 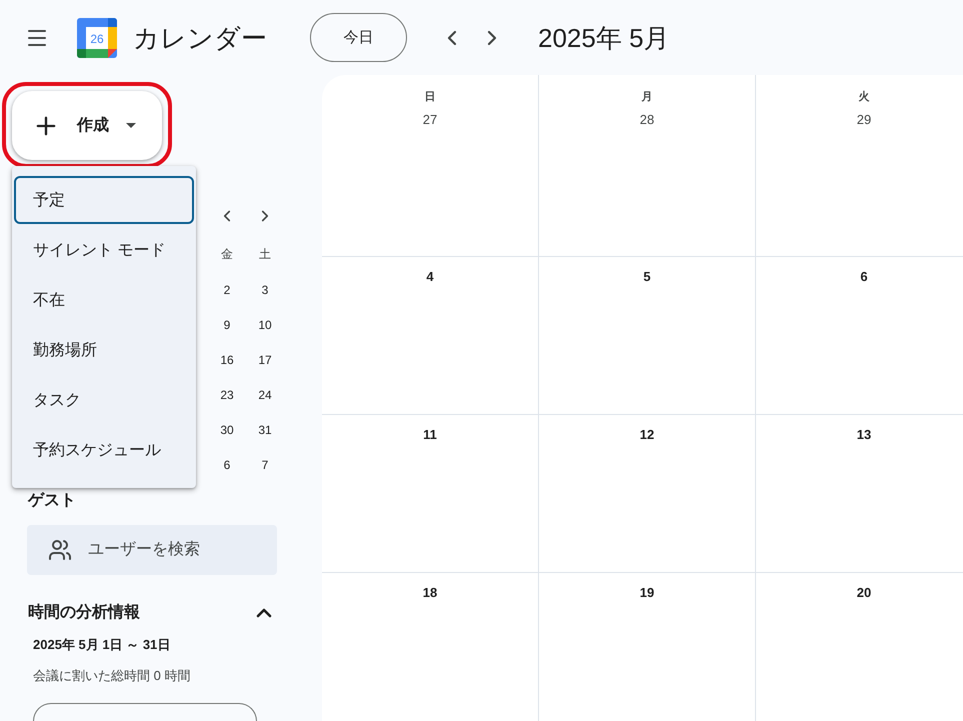 What do you see at coordinates (87, 125) in the screenshot?
I see `create-button: 作成` at bounding box center [87, 125].